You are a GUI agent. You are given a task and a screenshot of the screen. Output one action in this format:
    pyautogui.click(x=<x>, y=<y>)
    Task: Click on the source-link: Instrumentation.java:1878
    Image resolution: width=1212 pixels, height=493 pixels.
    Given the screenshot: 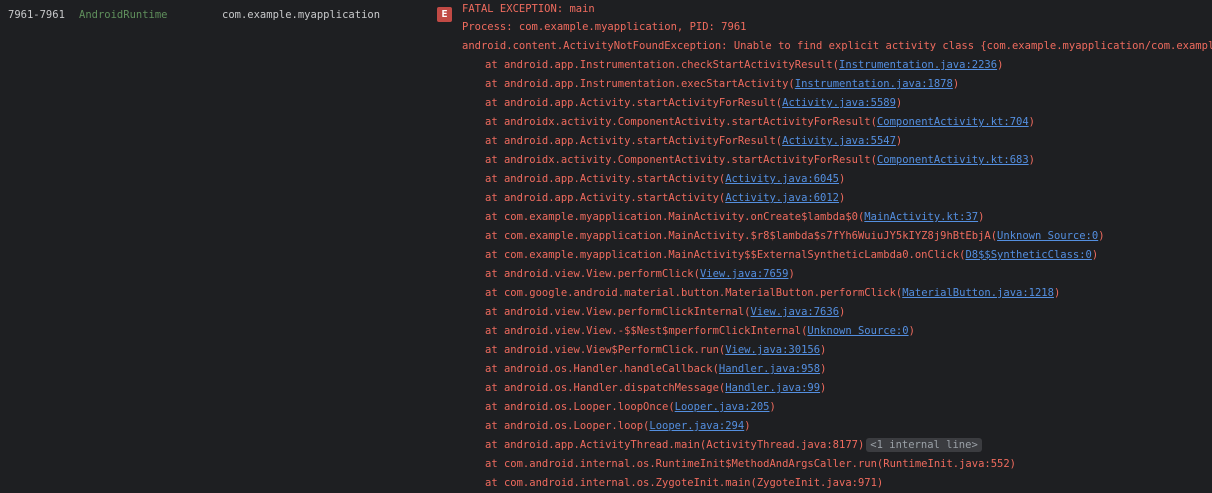 What is the action you would take?
    pyautogui.click(x=874, y=84)
    